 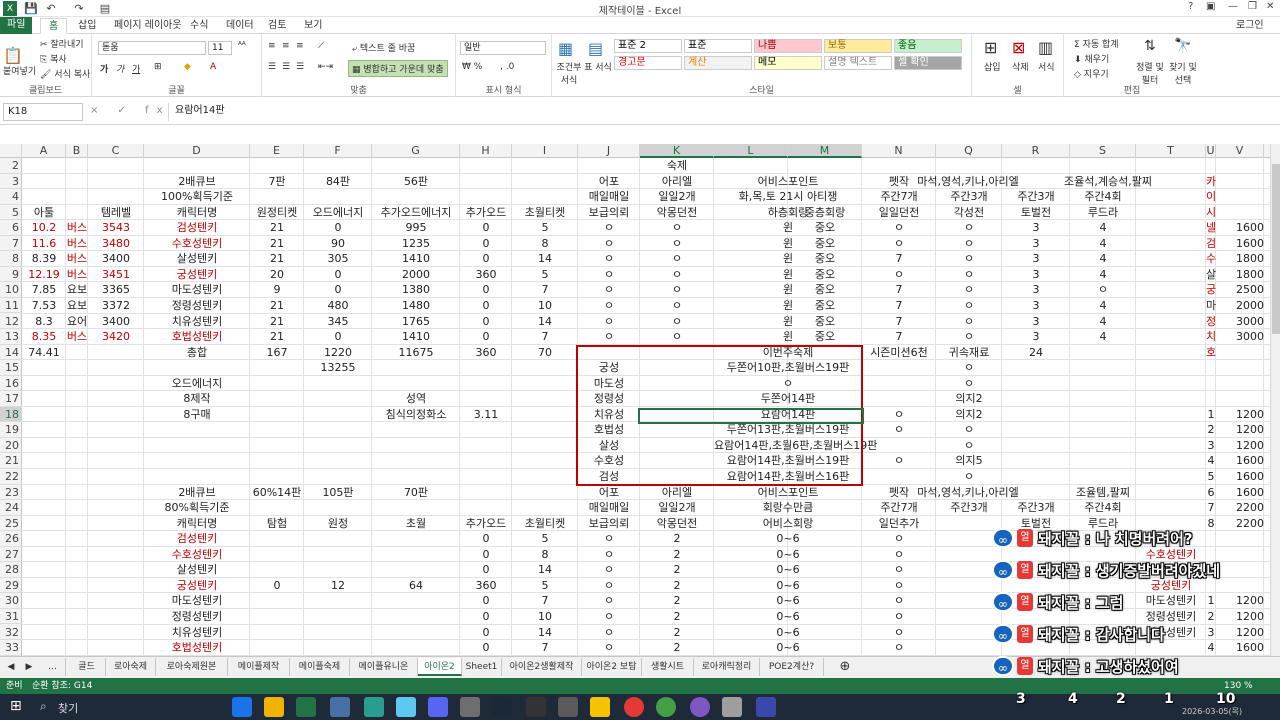 What do you see at coordinates (11, 228) in the screenshot?
I see `row-header-6: 6` at bounding box center [11, 228].